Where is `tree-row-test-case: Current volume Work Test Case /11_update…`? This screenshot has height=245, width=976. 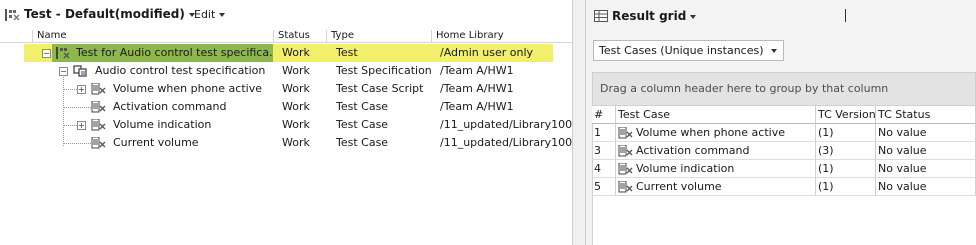
tree-row-test-case: Current volume Work Test Case /11_update… is located at coordinates (286, 143).